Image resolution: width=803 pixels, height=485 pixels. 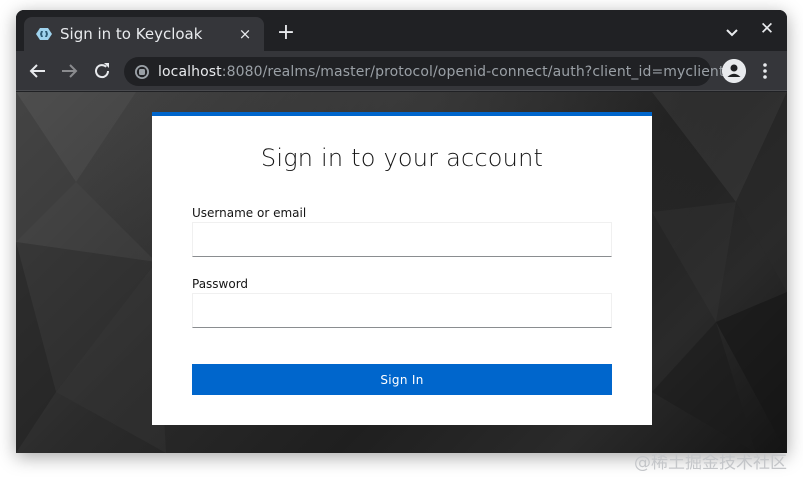 I want to click on profile-icon, so click(x=734, y=71).